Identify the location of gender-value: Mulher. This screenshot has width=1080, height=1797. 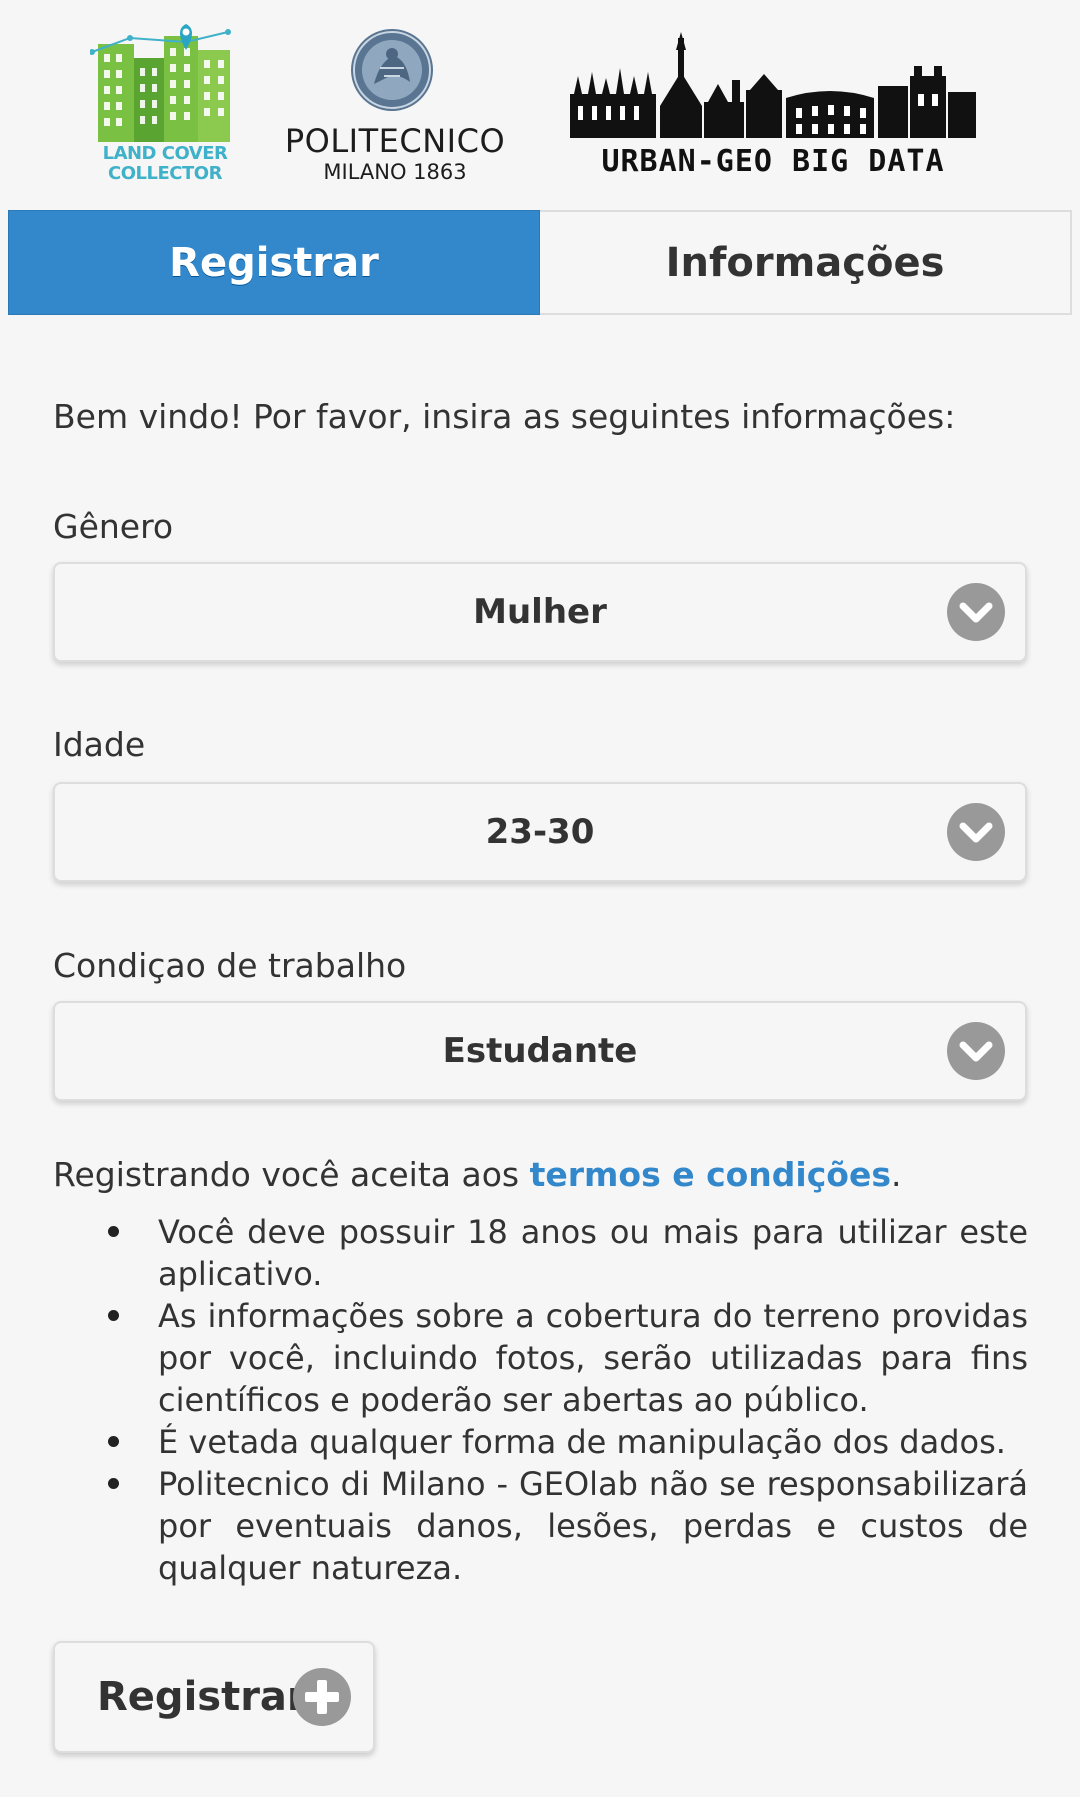
(540, 612).